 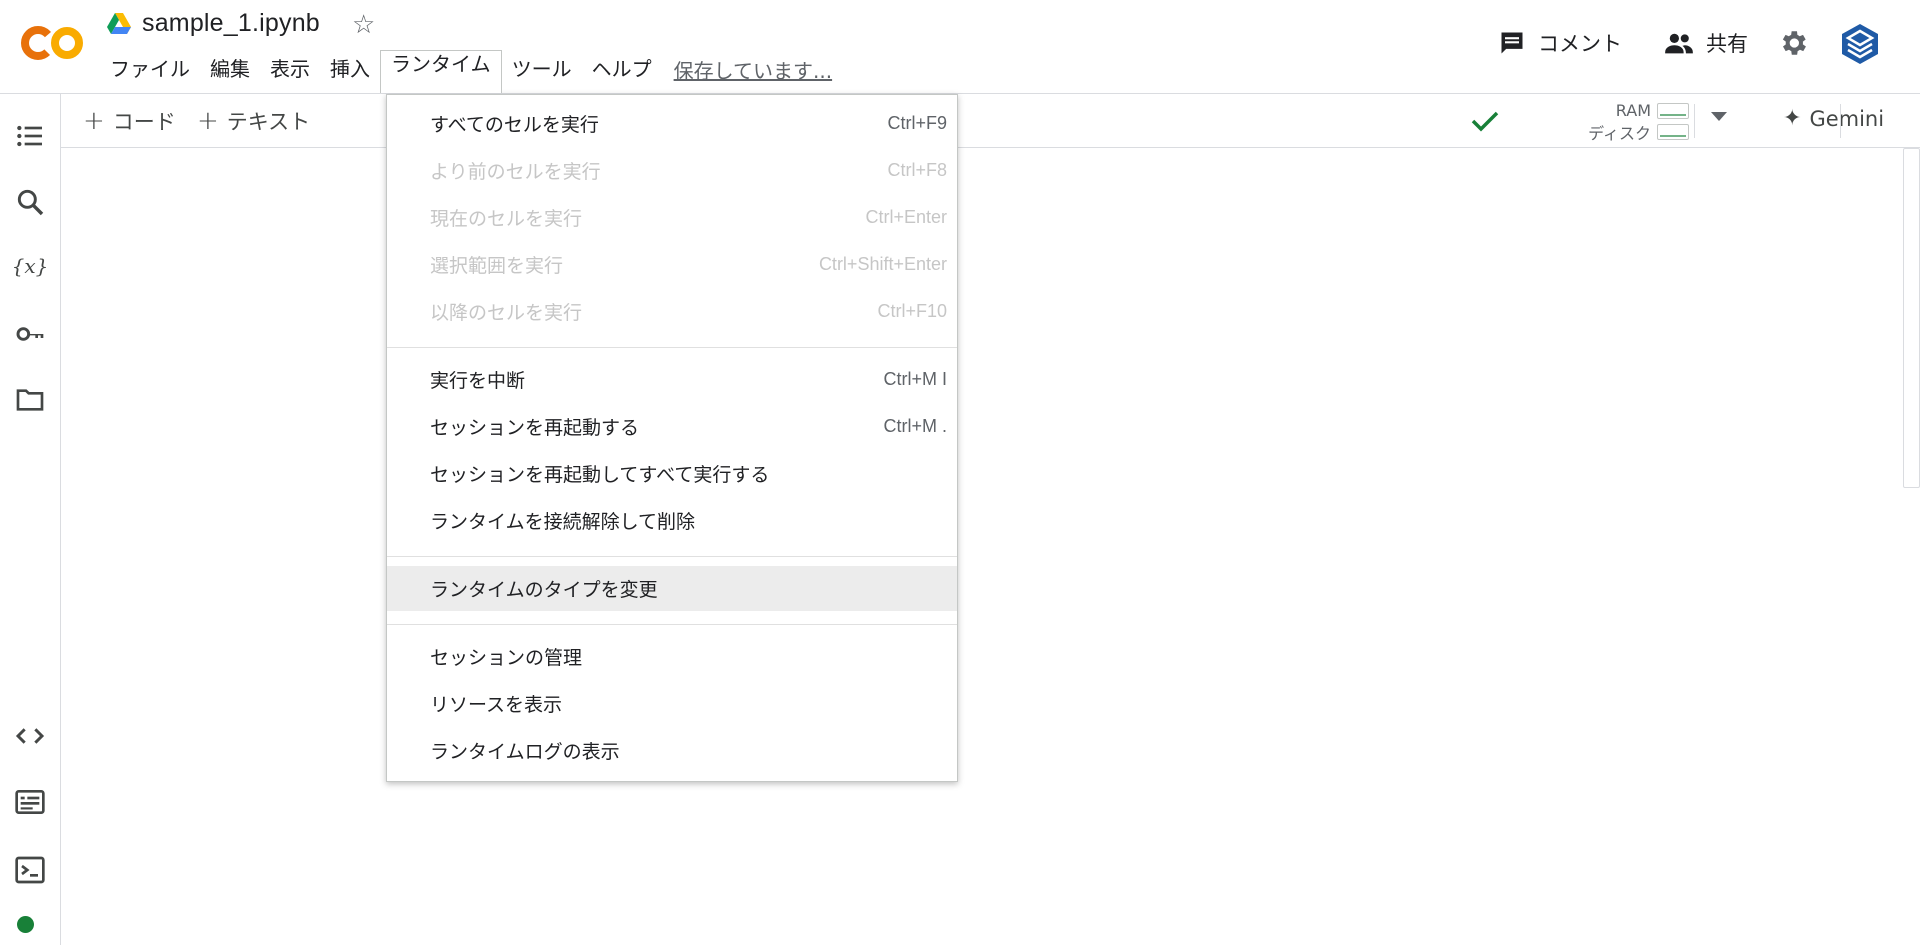 What do you see at coordinates (672, 170) in the screenshot?
I see `runtime-menu-item: より前のセルを実行 Ctrl+F8` at bounding box center [672, 170].